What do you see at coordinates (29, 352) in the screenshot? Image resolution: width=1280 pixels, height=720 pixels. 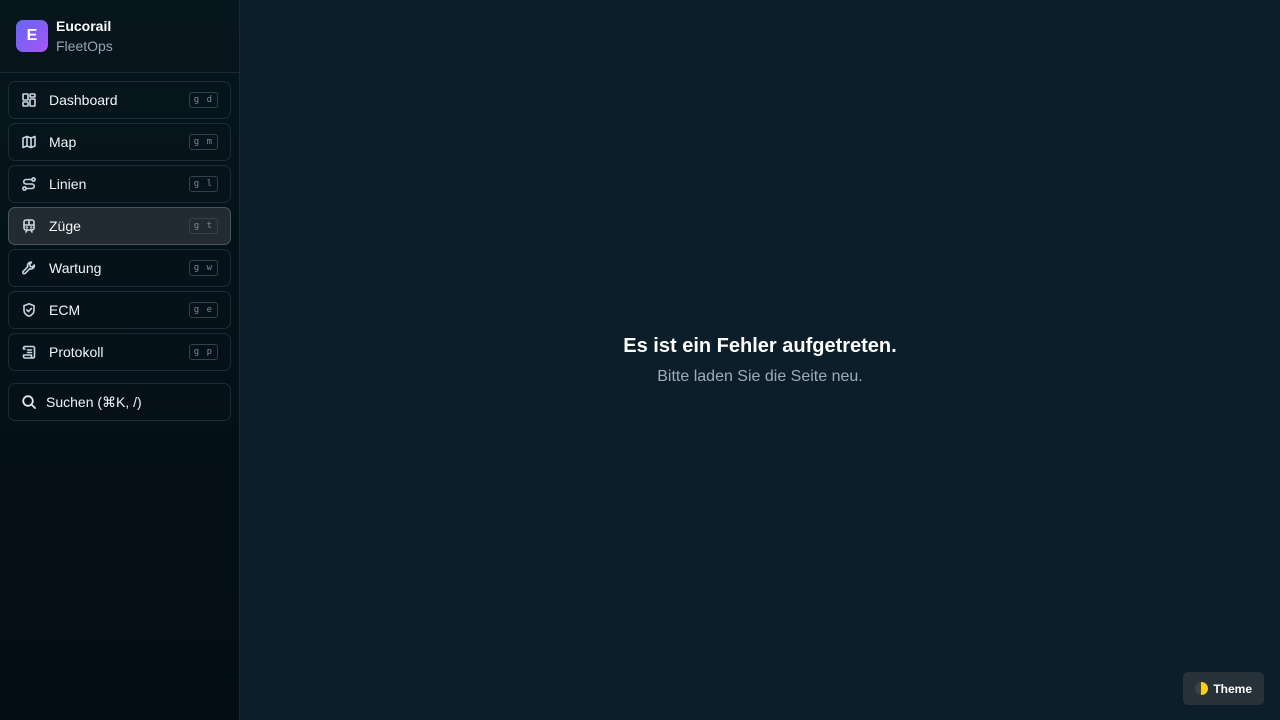 I see `scroll-icon` at bounding box center [29, 352].